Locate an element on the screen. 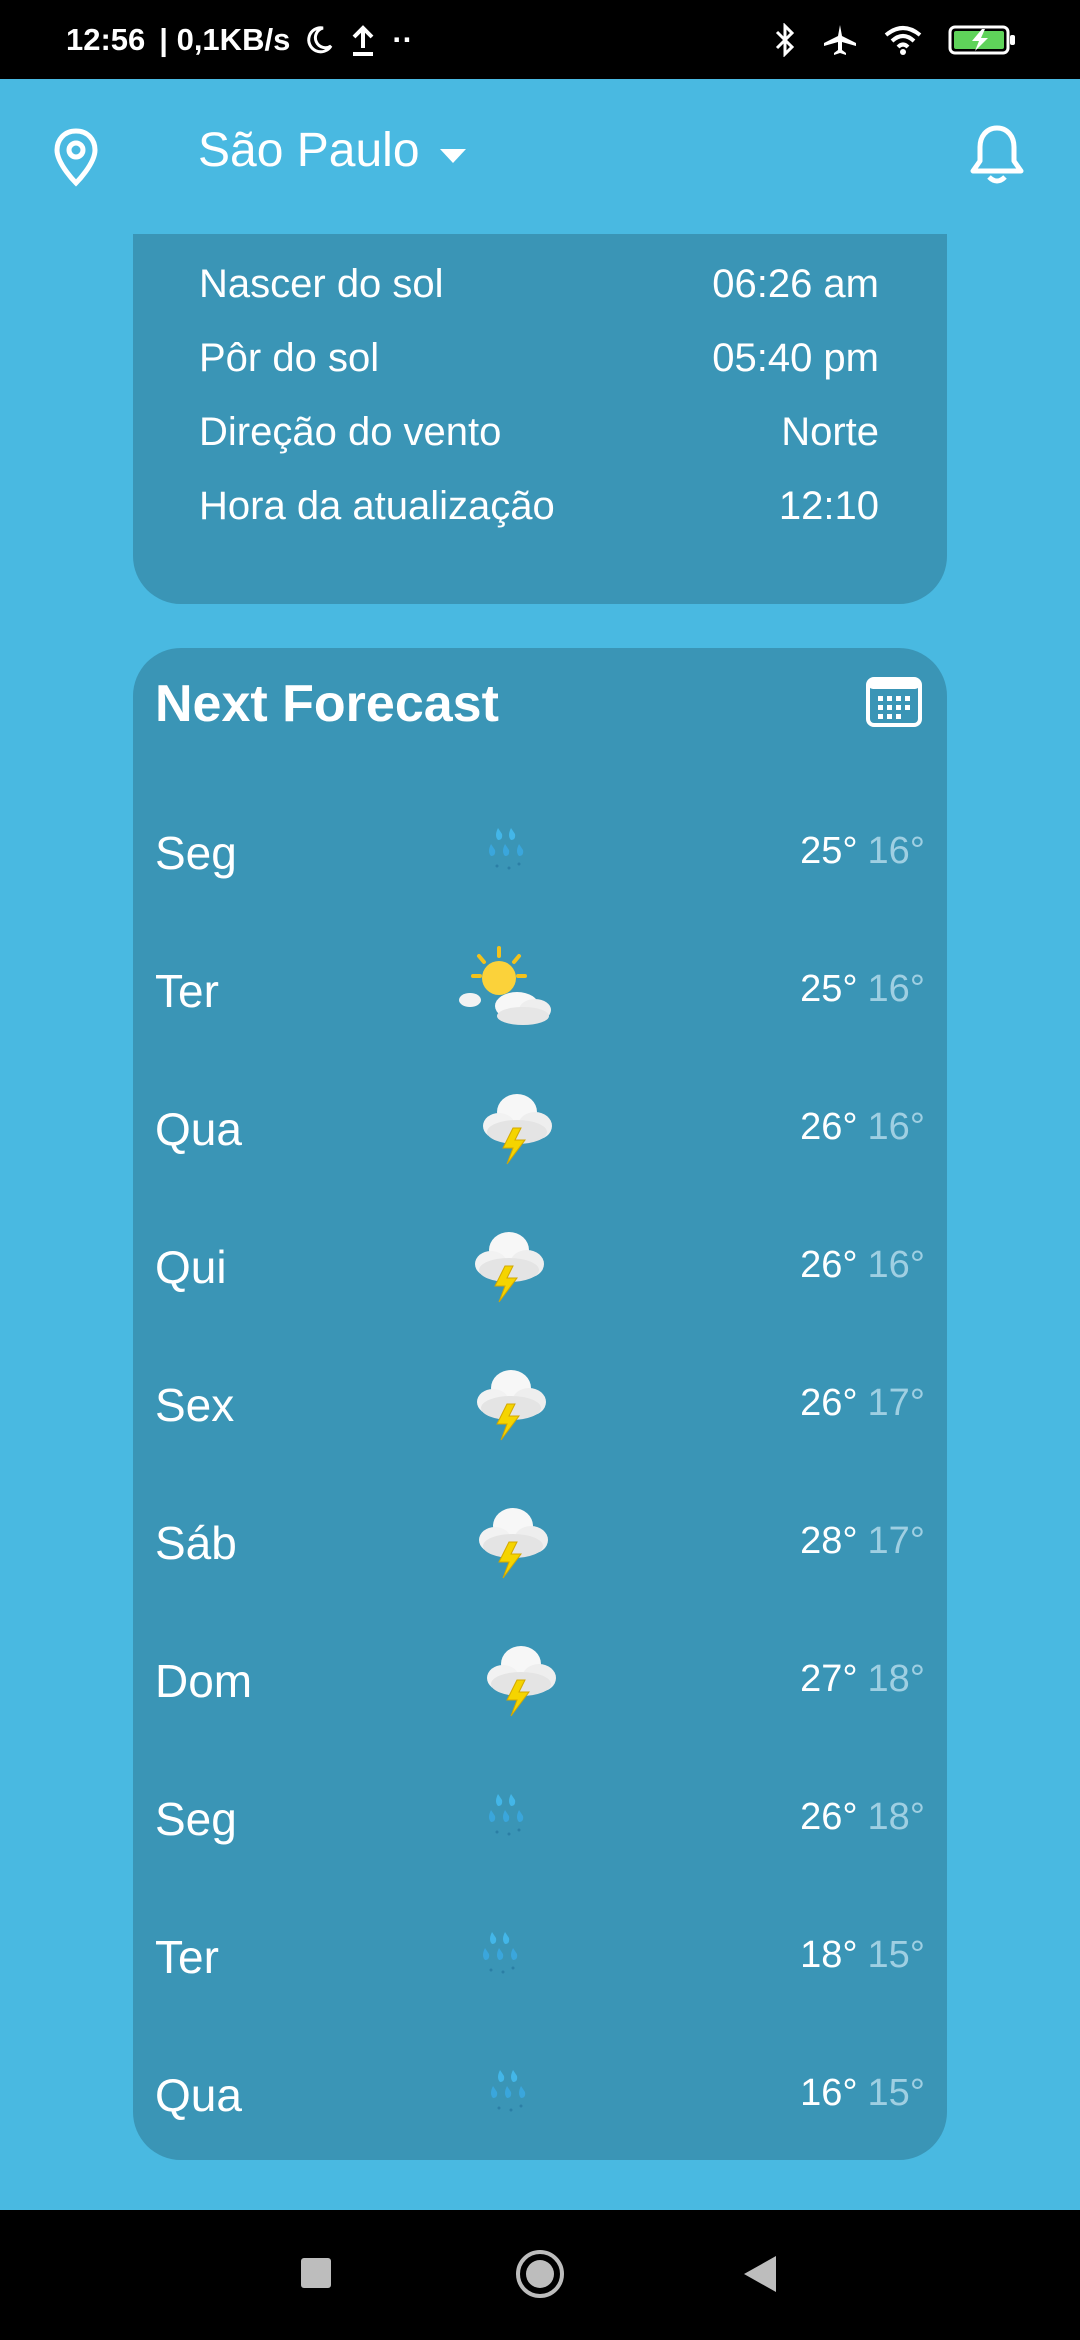 The image size is (1080, 2340). status-left: 12:56 | 0,1KB/s ·· is located at coordinates (239, 40).